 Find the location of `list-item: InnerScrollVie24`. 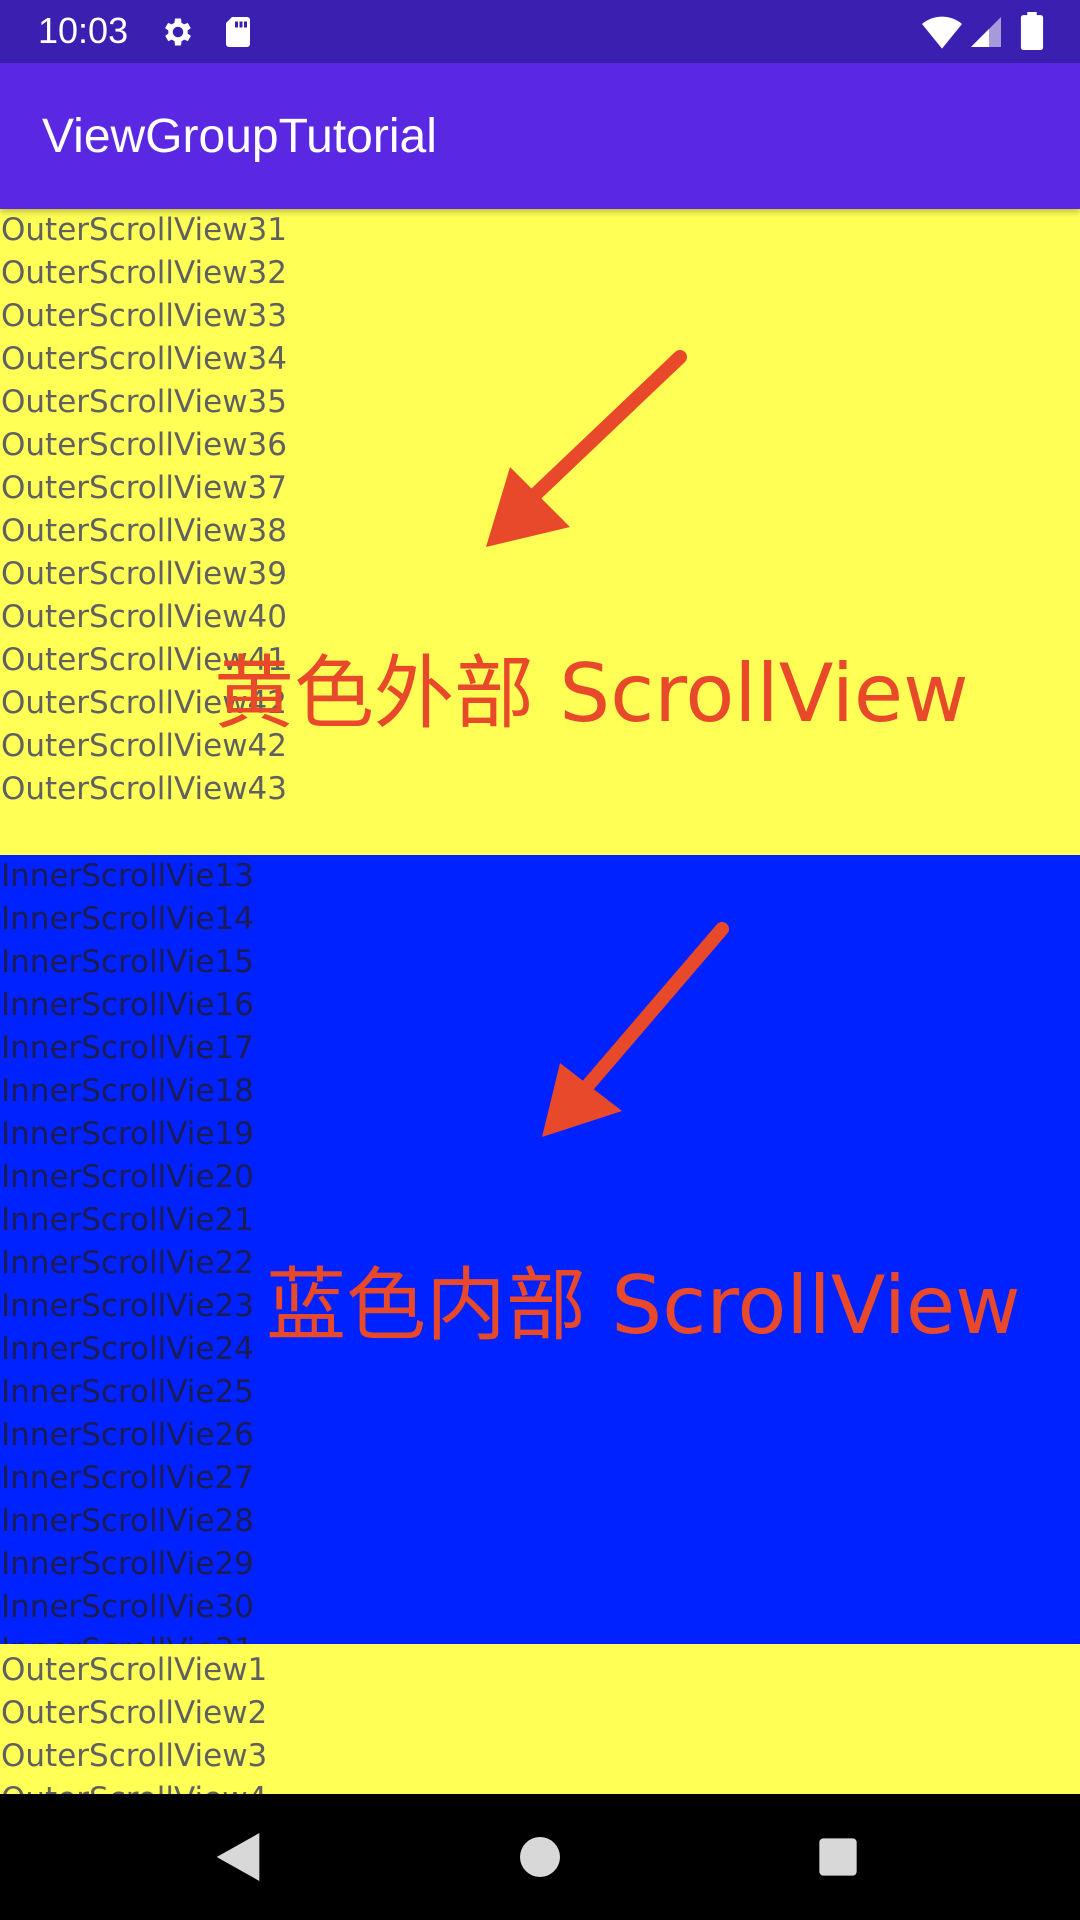

list-item: InnerScrollVie24 is located at coordinates (127, 1349).